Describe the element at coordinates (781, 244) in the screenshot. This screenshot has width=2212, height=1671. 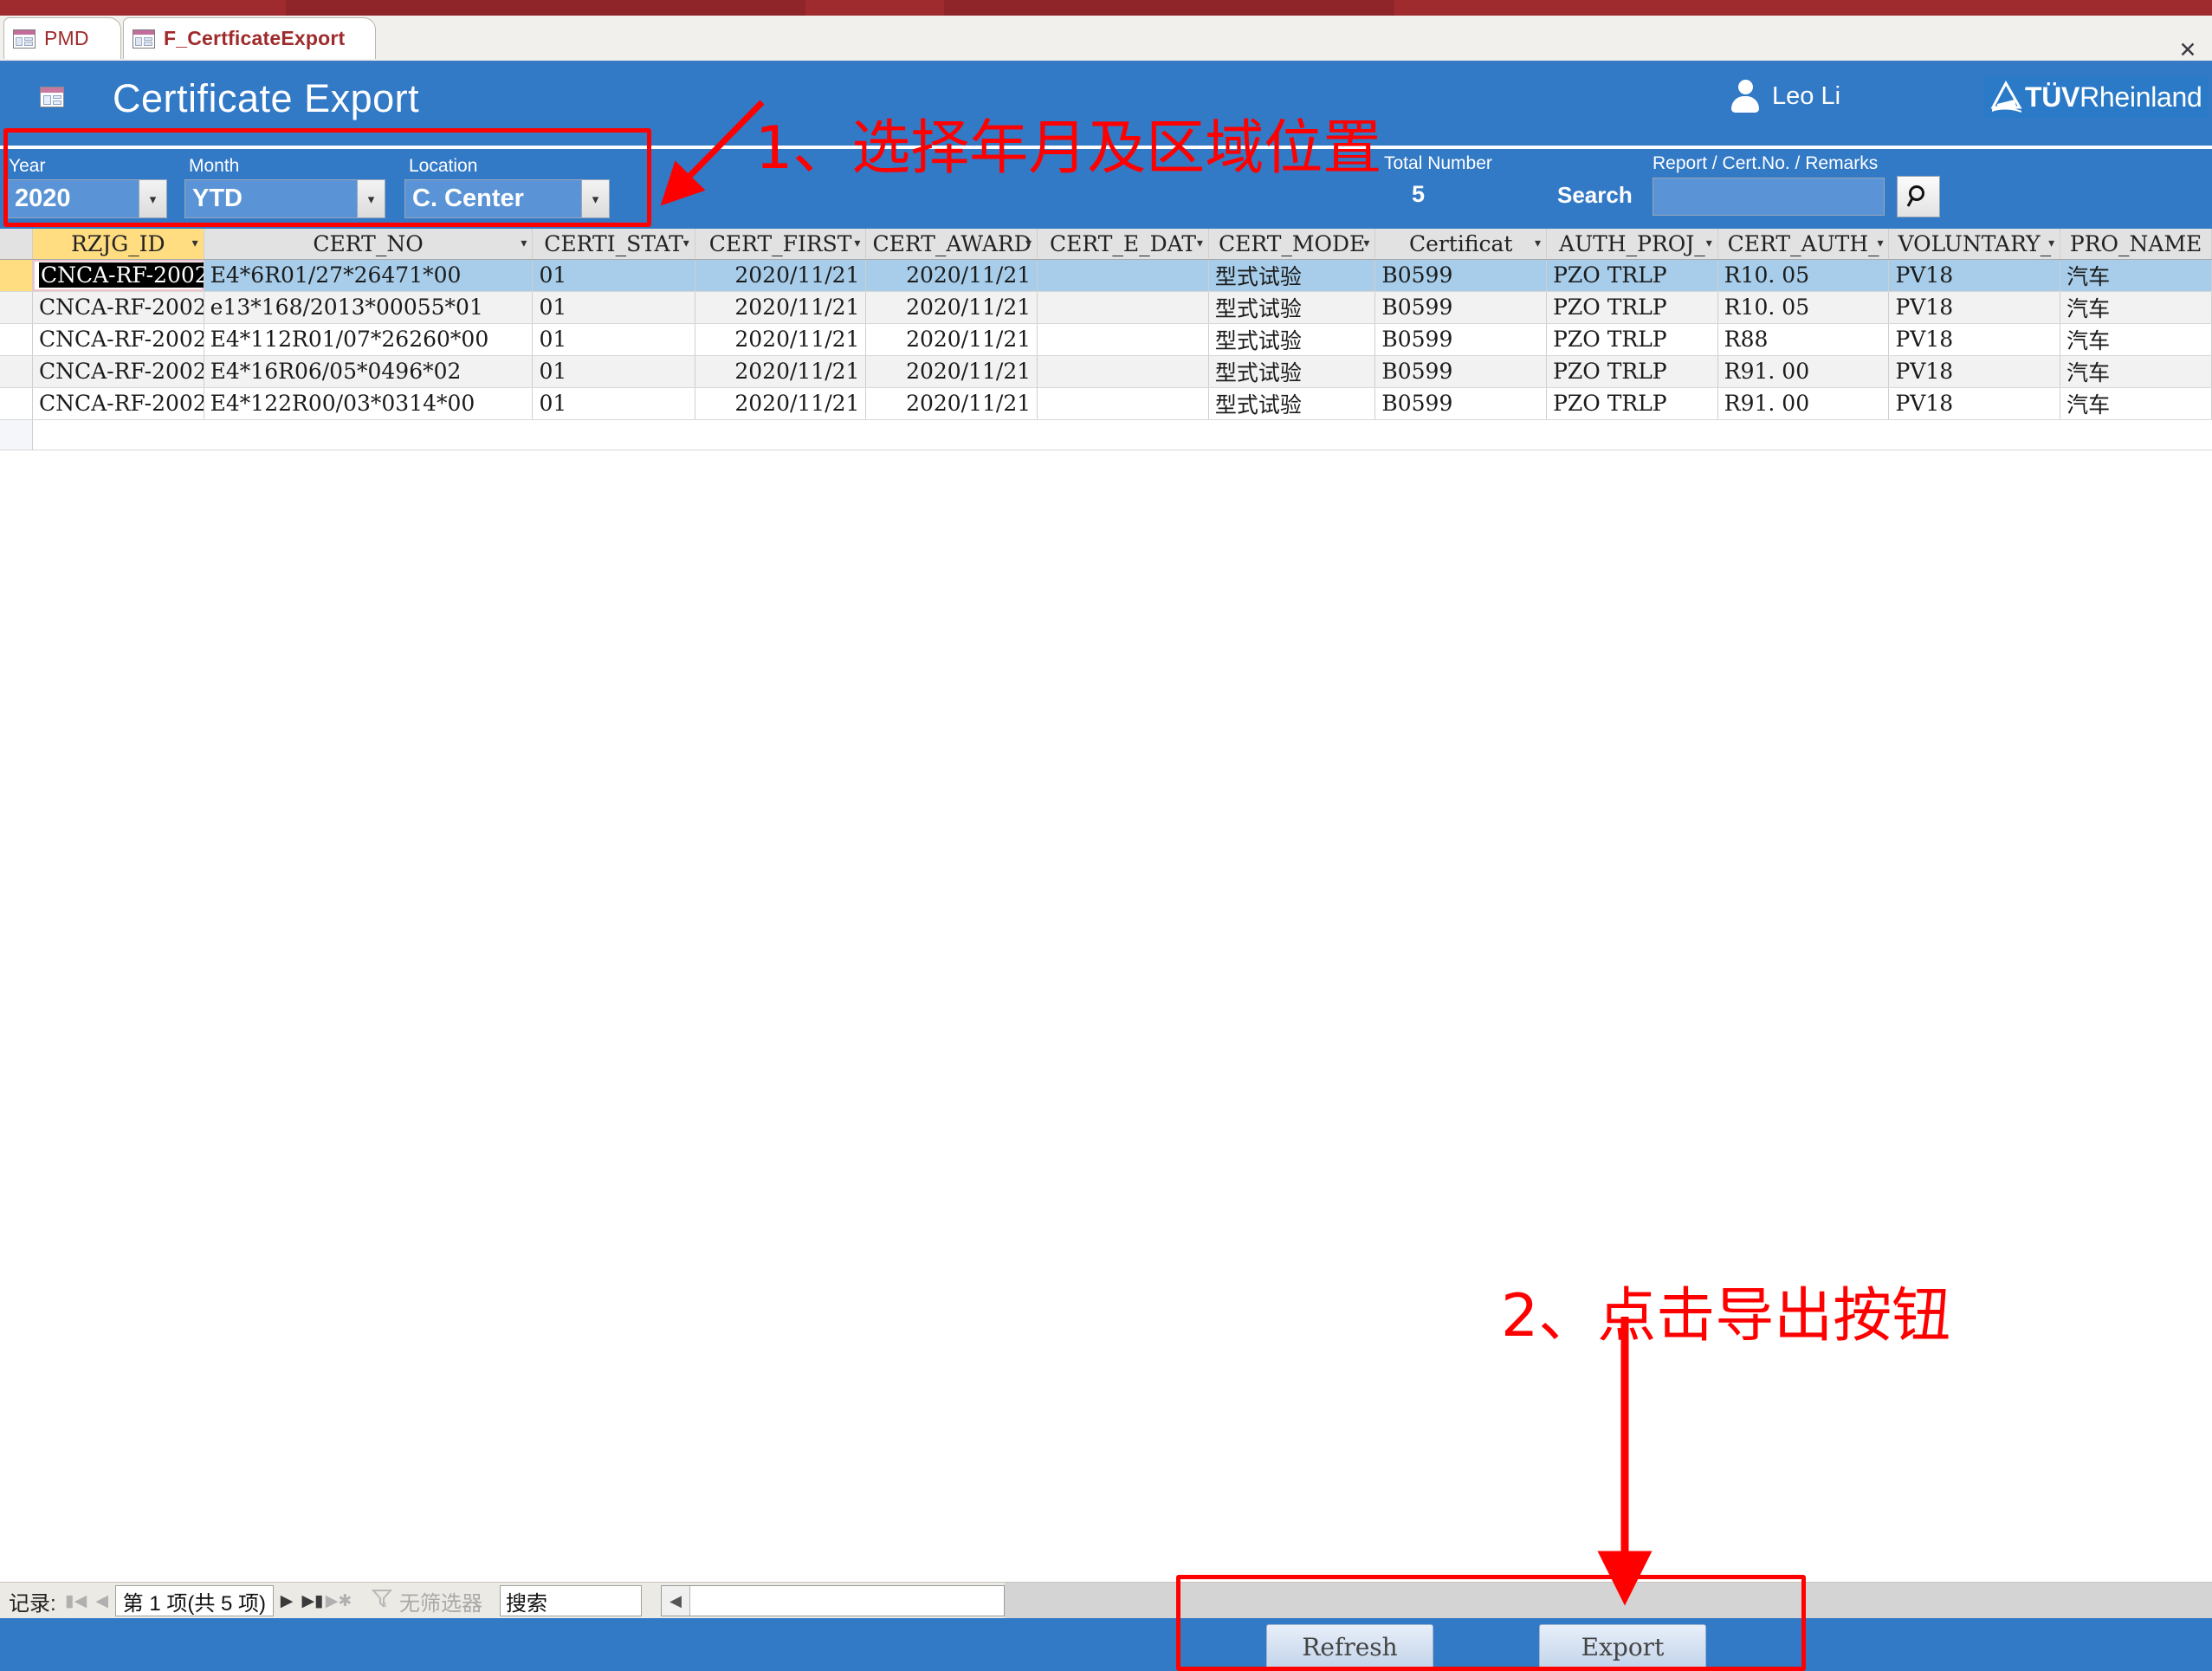
I see `column-header-cert_first: CERT_FIRST ▾` at that location.